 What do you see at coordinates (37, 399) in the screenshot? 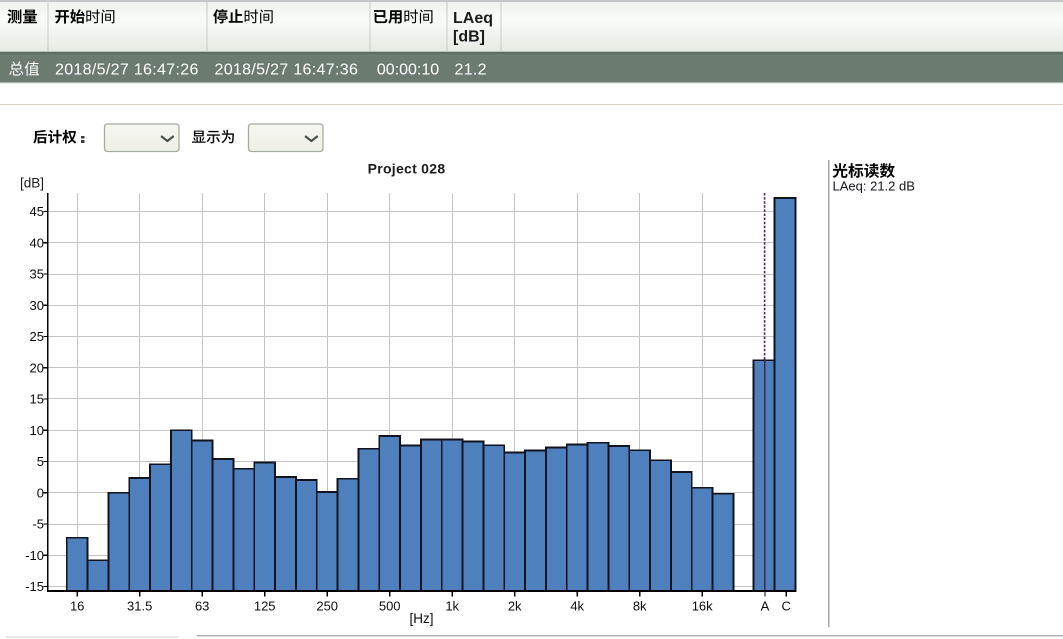
I see `svg-text: 15` at bounding box center [37, 399].